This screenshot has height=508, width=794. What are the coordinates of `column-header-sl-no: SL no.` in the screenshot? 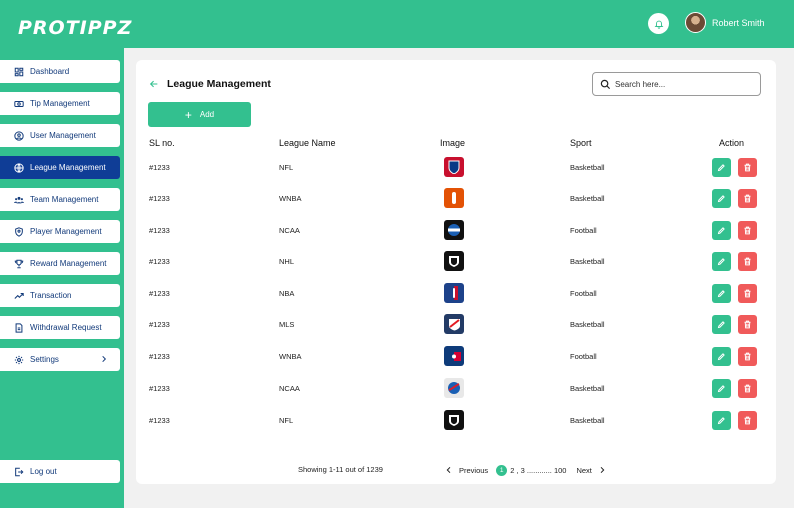 It's located at (162, 143).